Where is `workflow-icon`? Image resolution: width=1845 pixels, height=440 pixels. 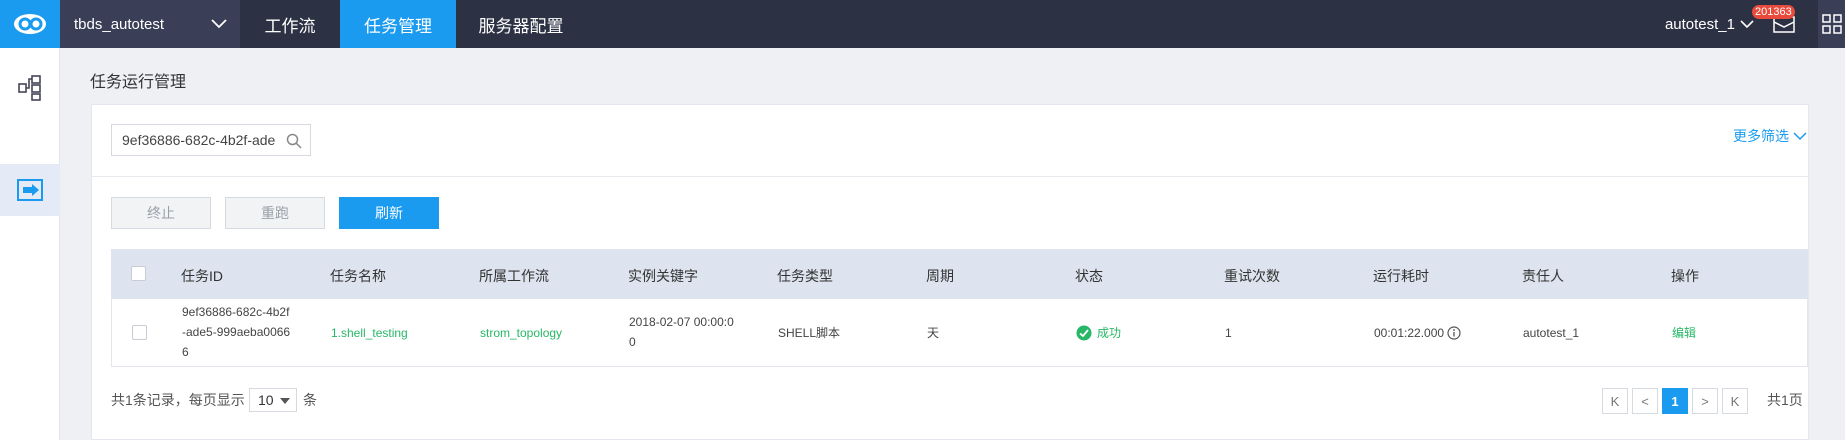
workflow-icon is located at coordinates (29, 88).